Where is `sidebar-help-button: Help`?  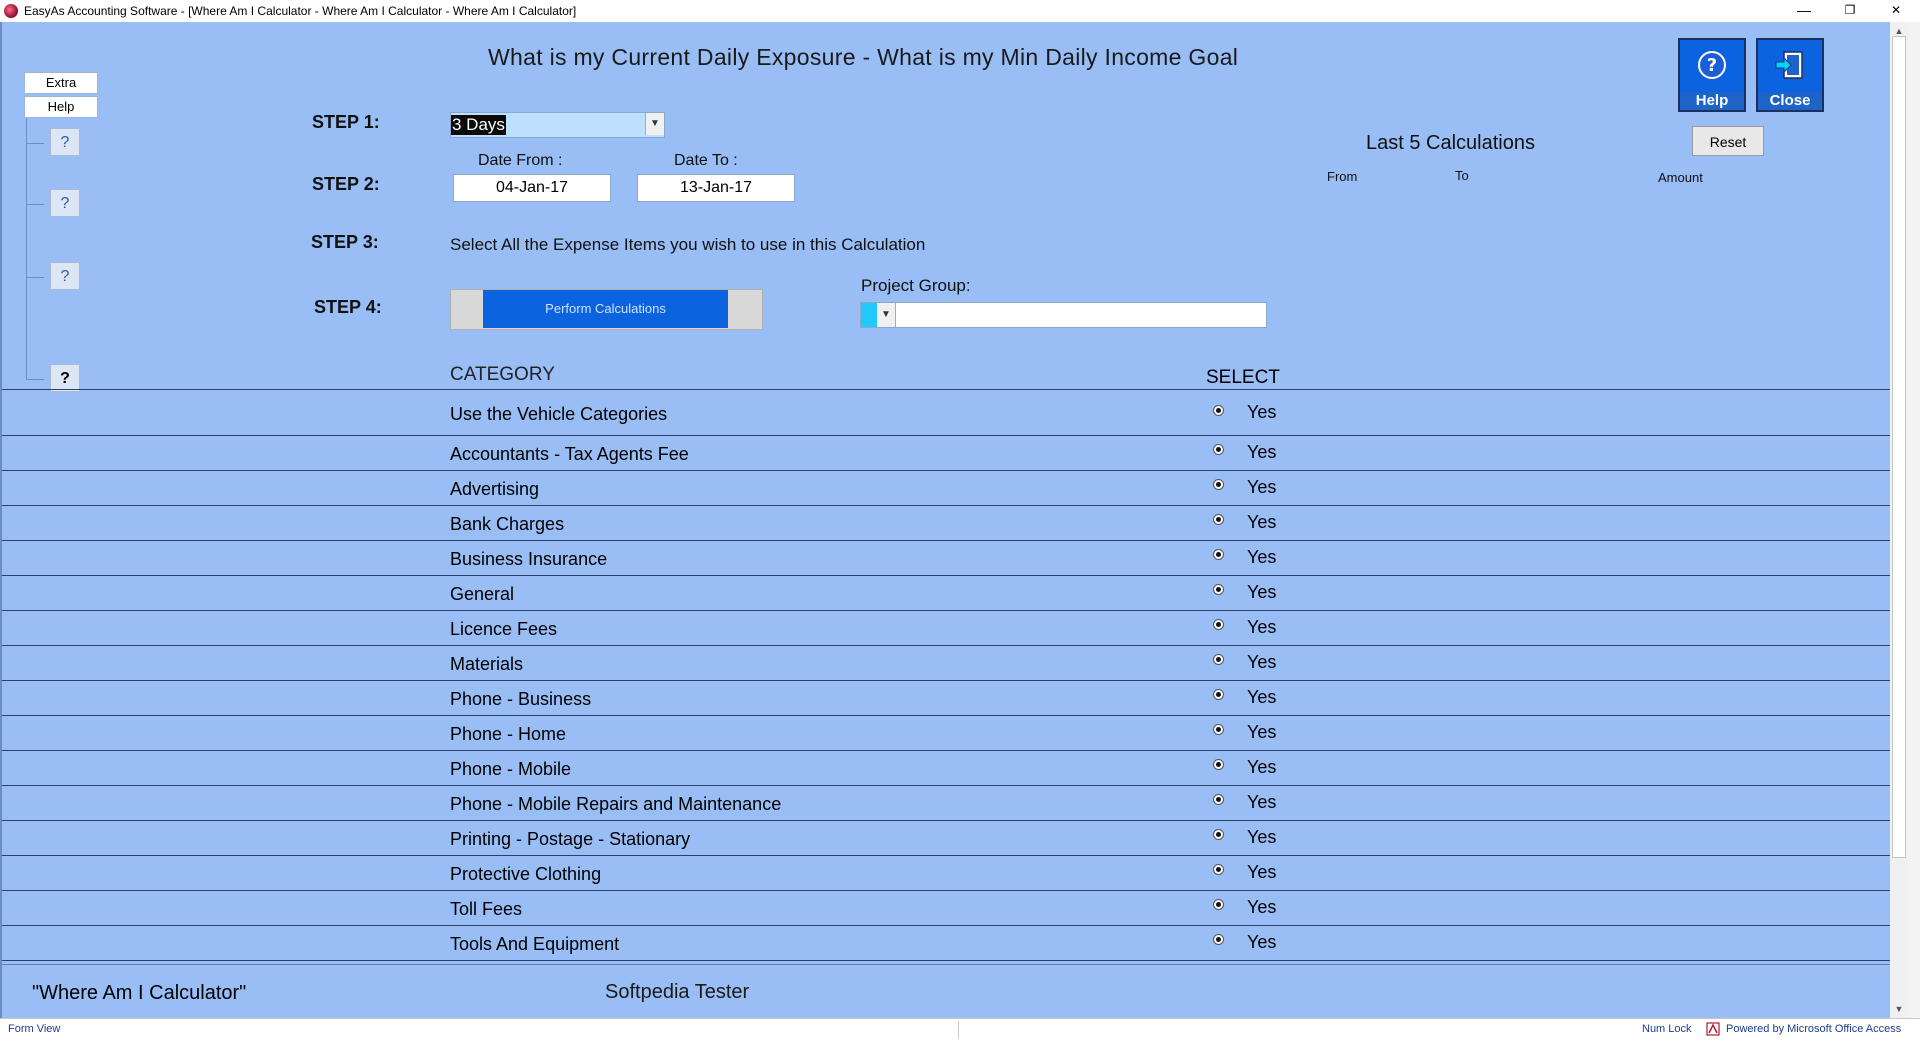 sidebar-help-button: Help is located at coordinates (61, 107).